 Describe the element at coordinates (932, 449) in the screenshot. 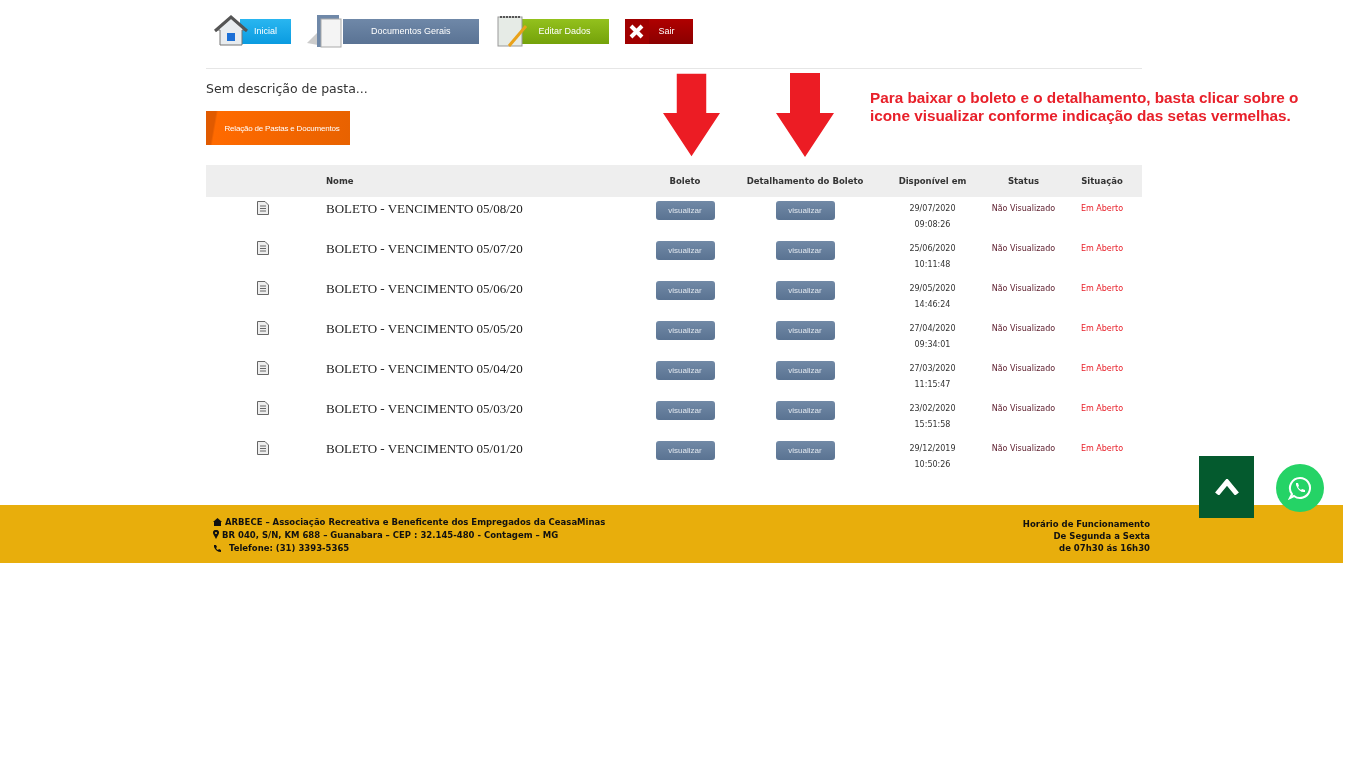

I see `available-date: 29/12/2019` at that location.